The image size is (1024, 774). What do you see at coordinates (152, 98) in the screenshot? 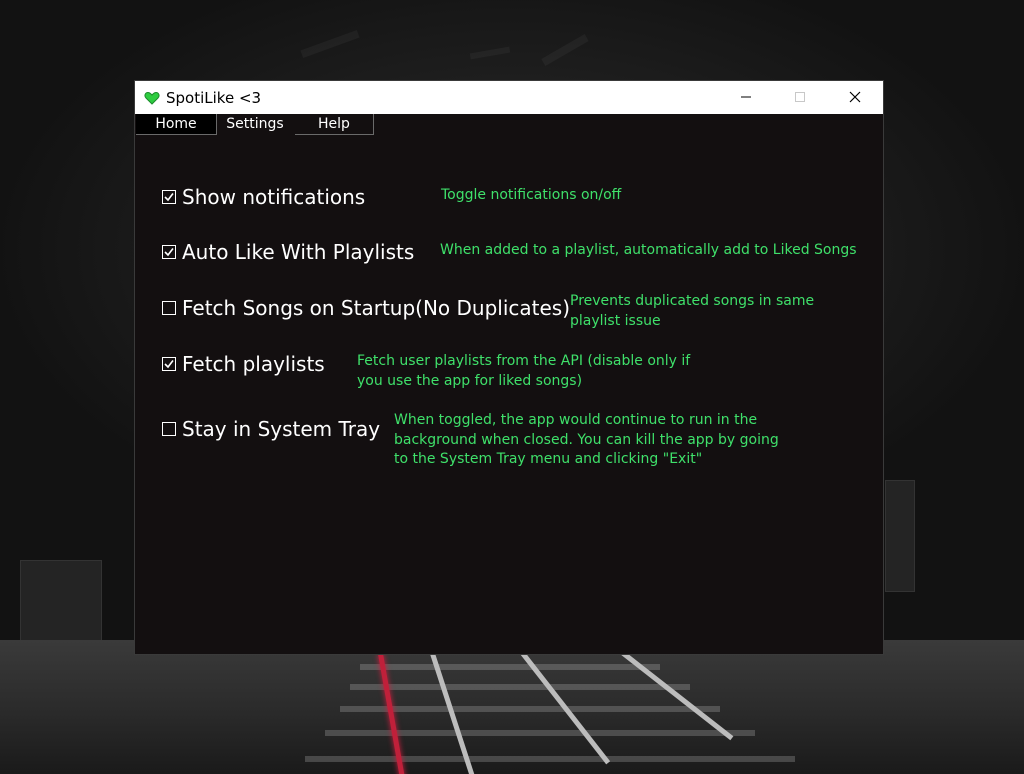
I see `green-heart-icon` at bounding box center [152, 98].